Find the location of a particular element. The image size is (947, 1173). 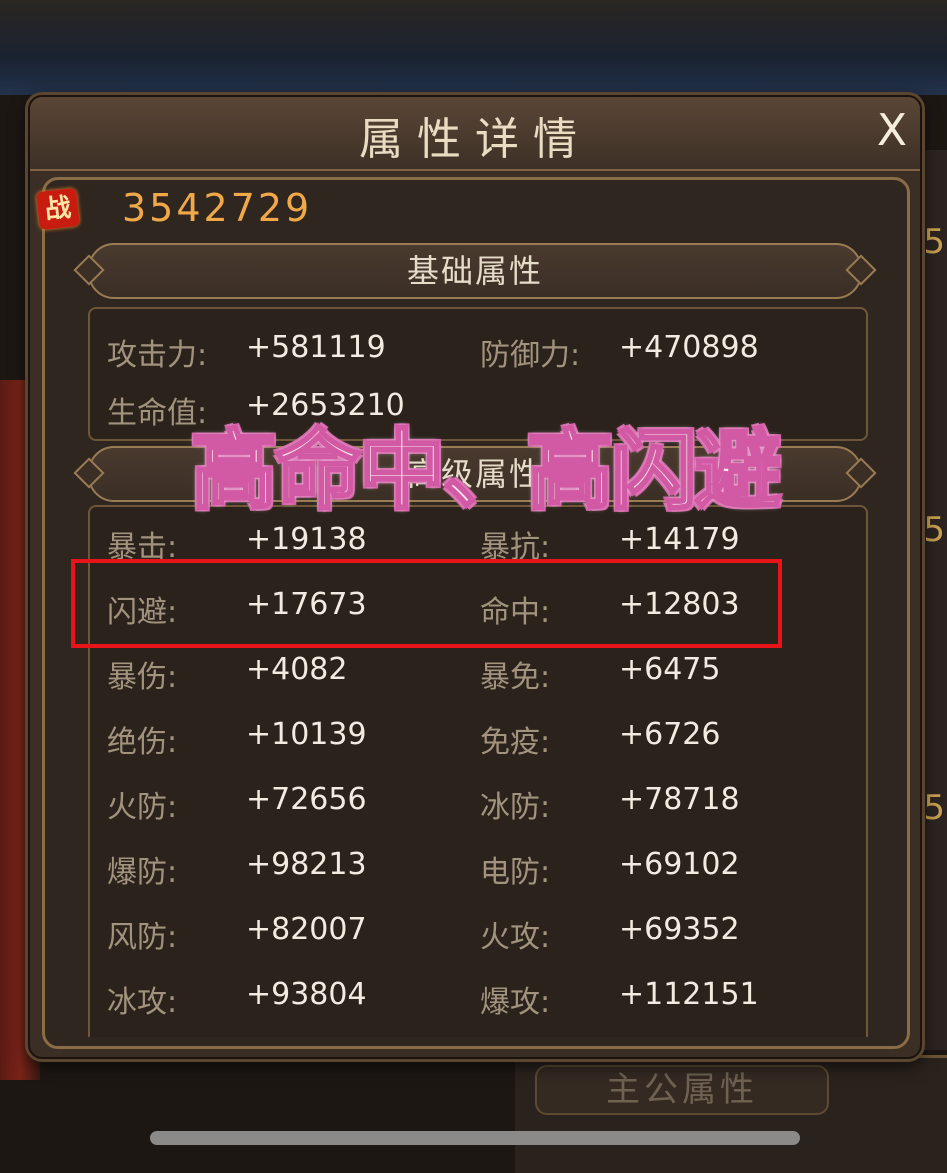

stat-value-defense: +470898 is located at coordinates (689, 347).